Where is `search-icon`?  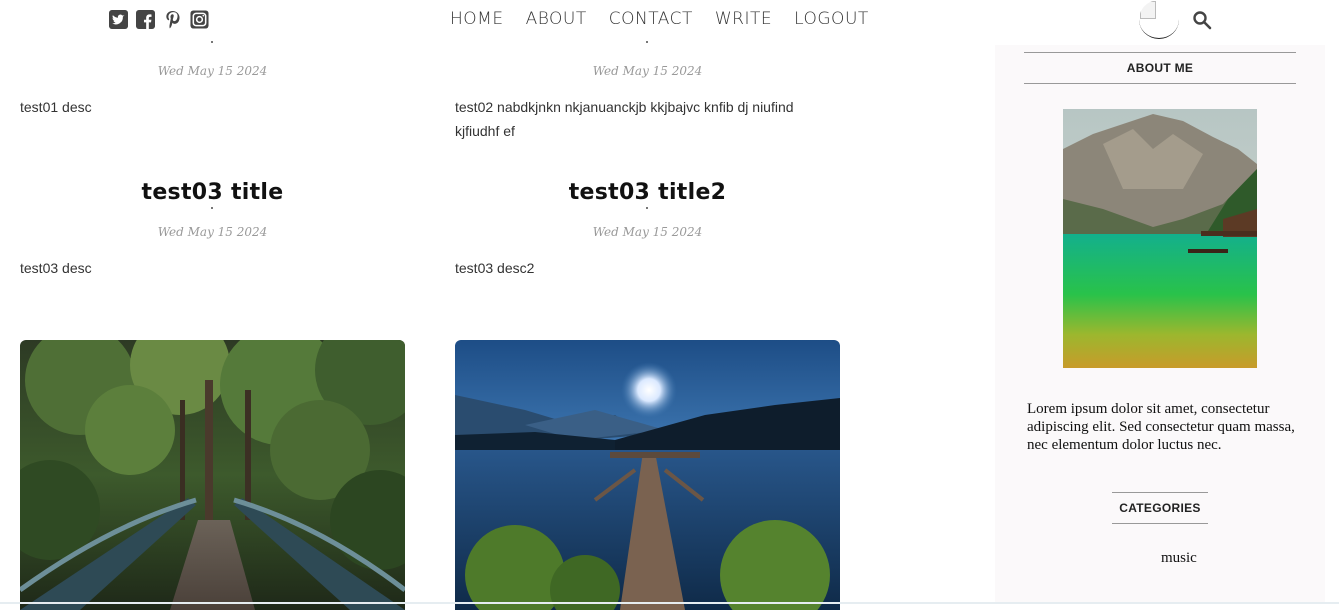
search-icon is located at coordinates (1202, 20).